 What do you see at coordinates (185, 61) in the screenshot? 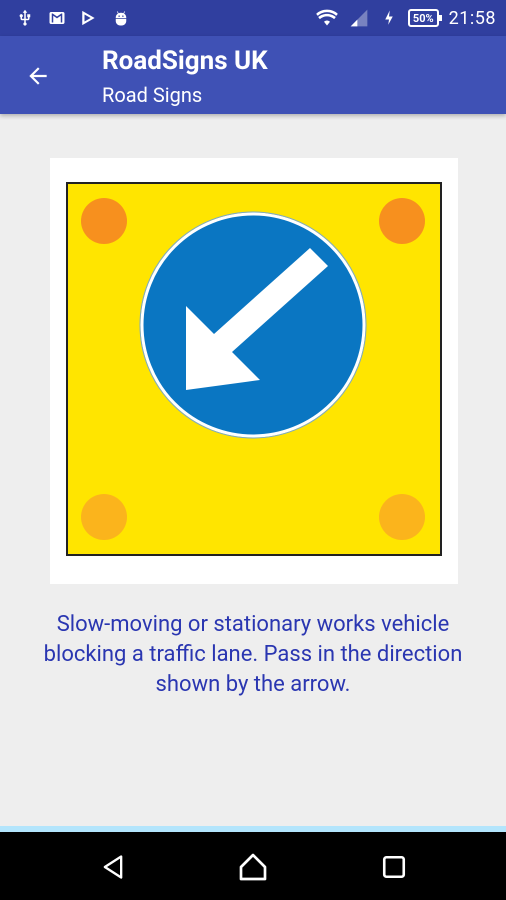
I see `app-title: RoadSigns UK` at bounding box center [185, 61].